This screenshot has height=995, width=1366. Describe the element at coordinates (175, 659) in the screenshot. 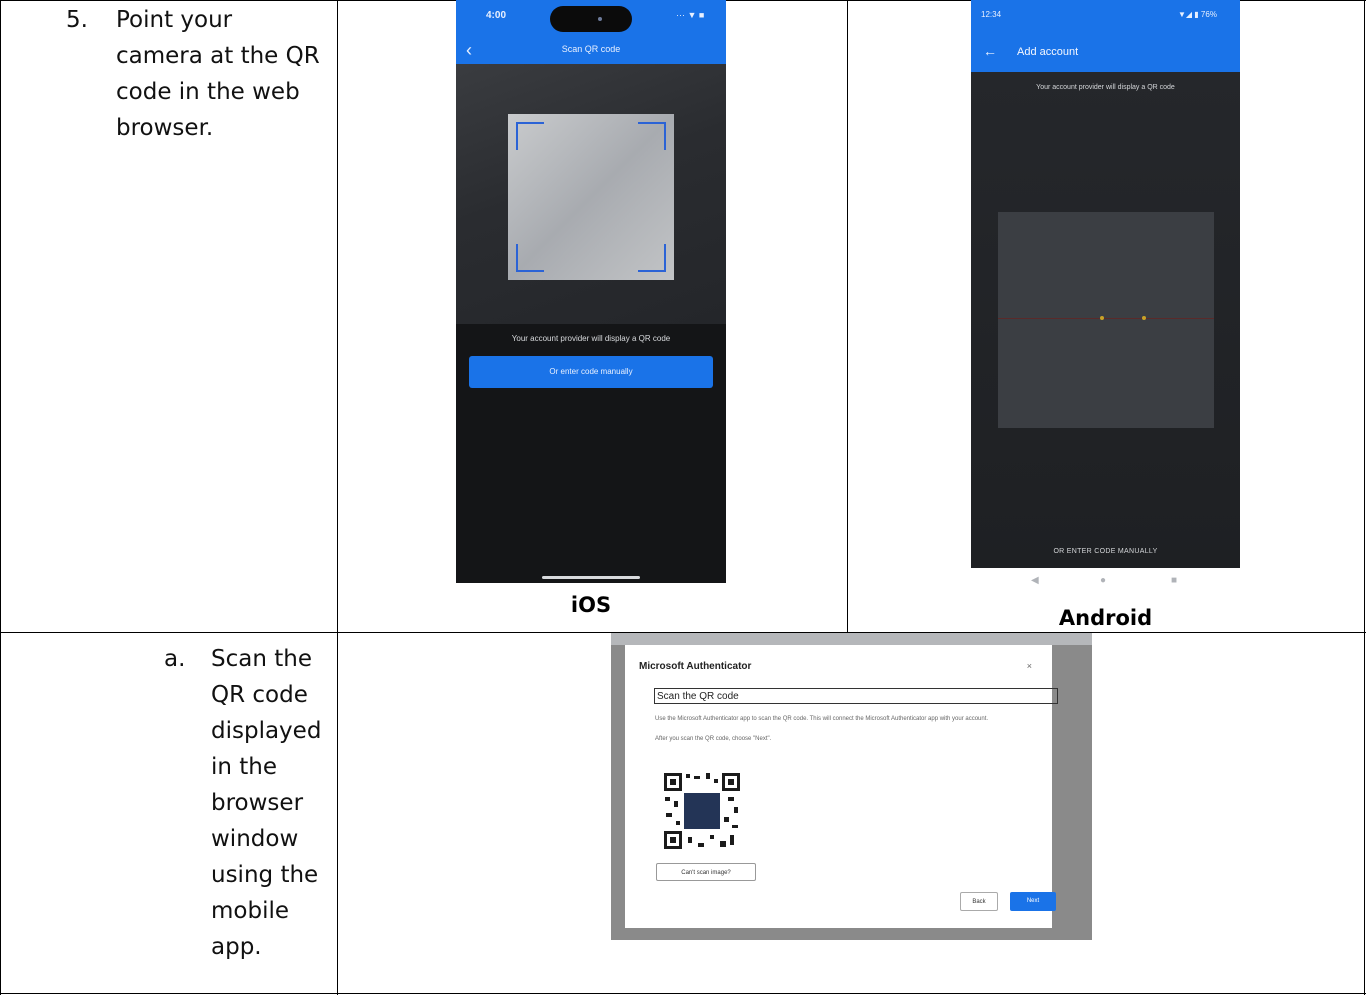

I see `step-a-letter: a.` at that location.